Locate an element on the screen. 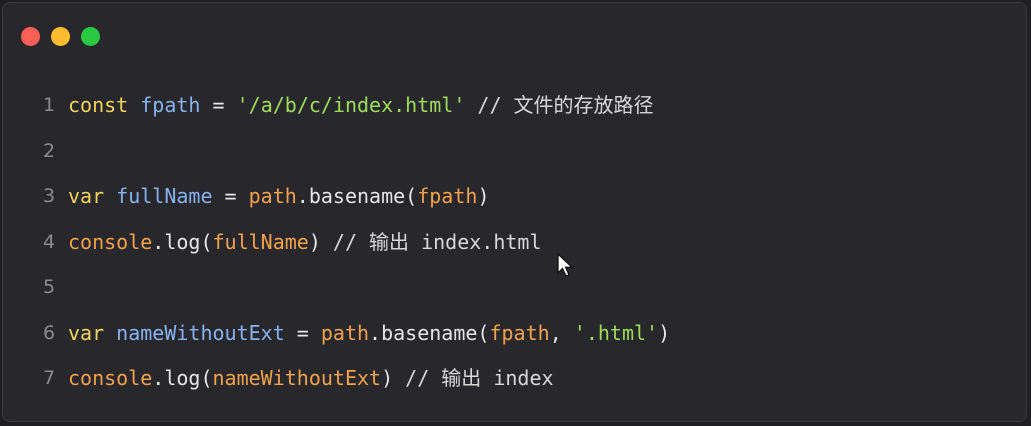 This screenshot has width=1031, height=426. line-content: console.log(nameWithoutExt) // 输出 index is located at coordinates (311, 383).